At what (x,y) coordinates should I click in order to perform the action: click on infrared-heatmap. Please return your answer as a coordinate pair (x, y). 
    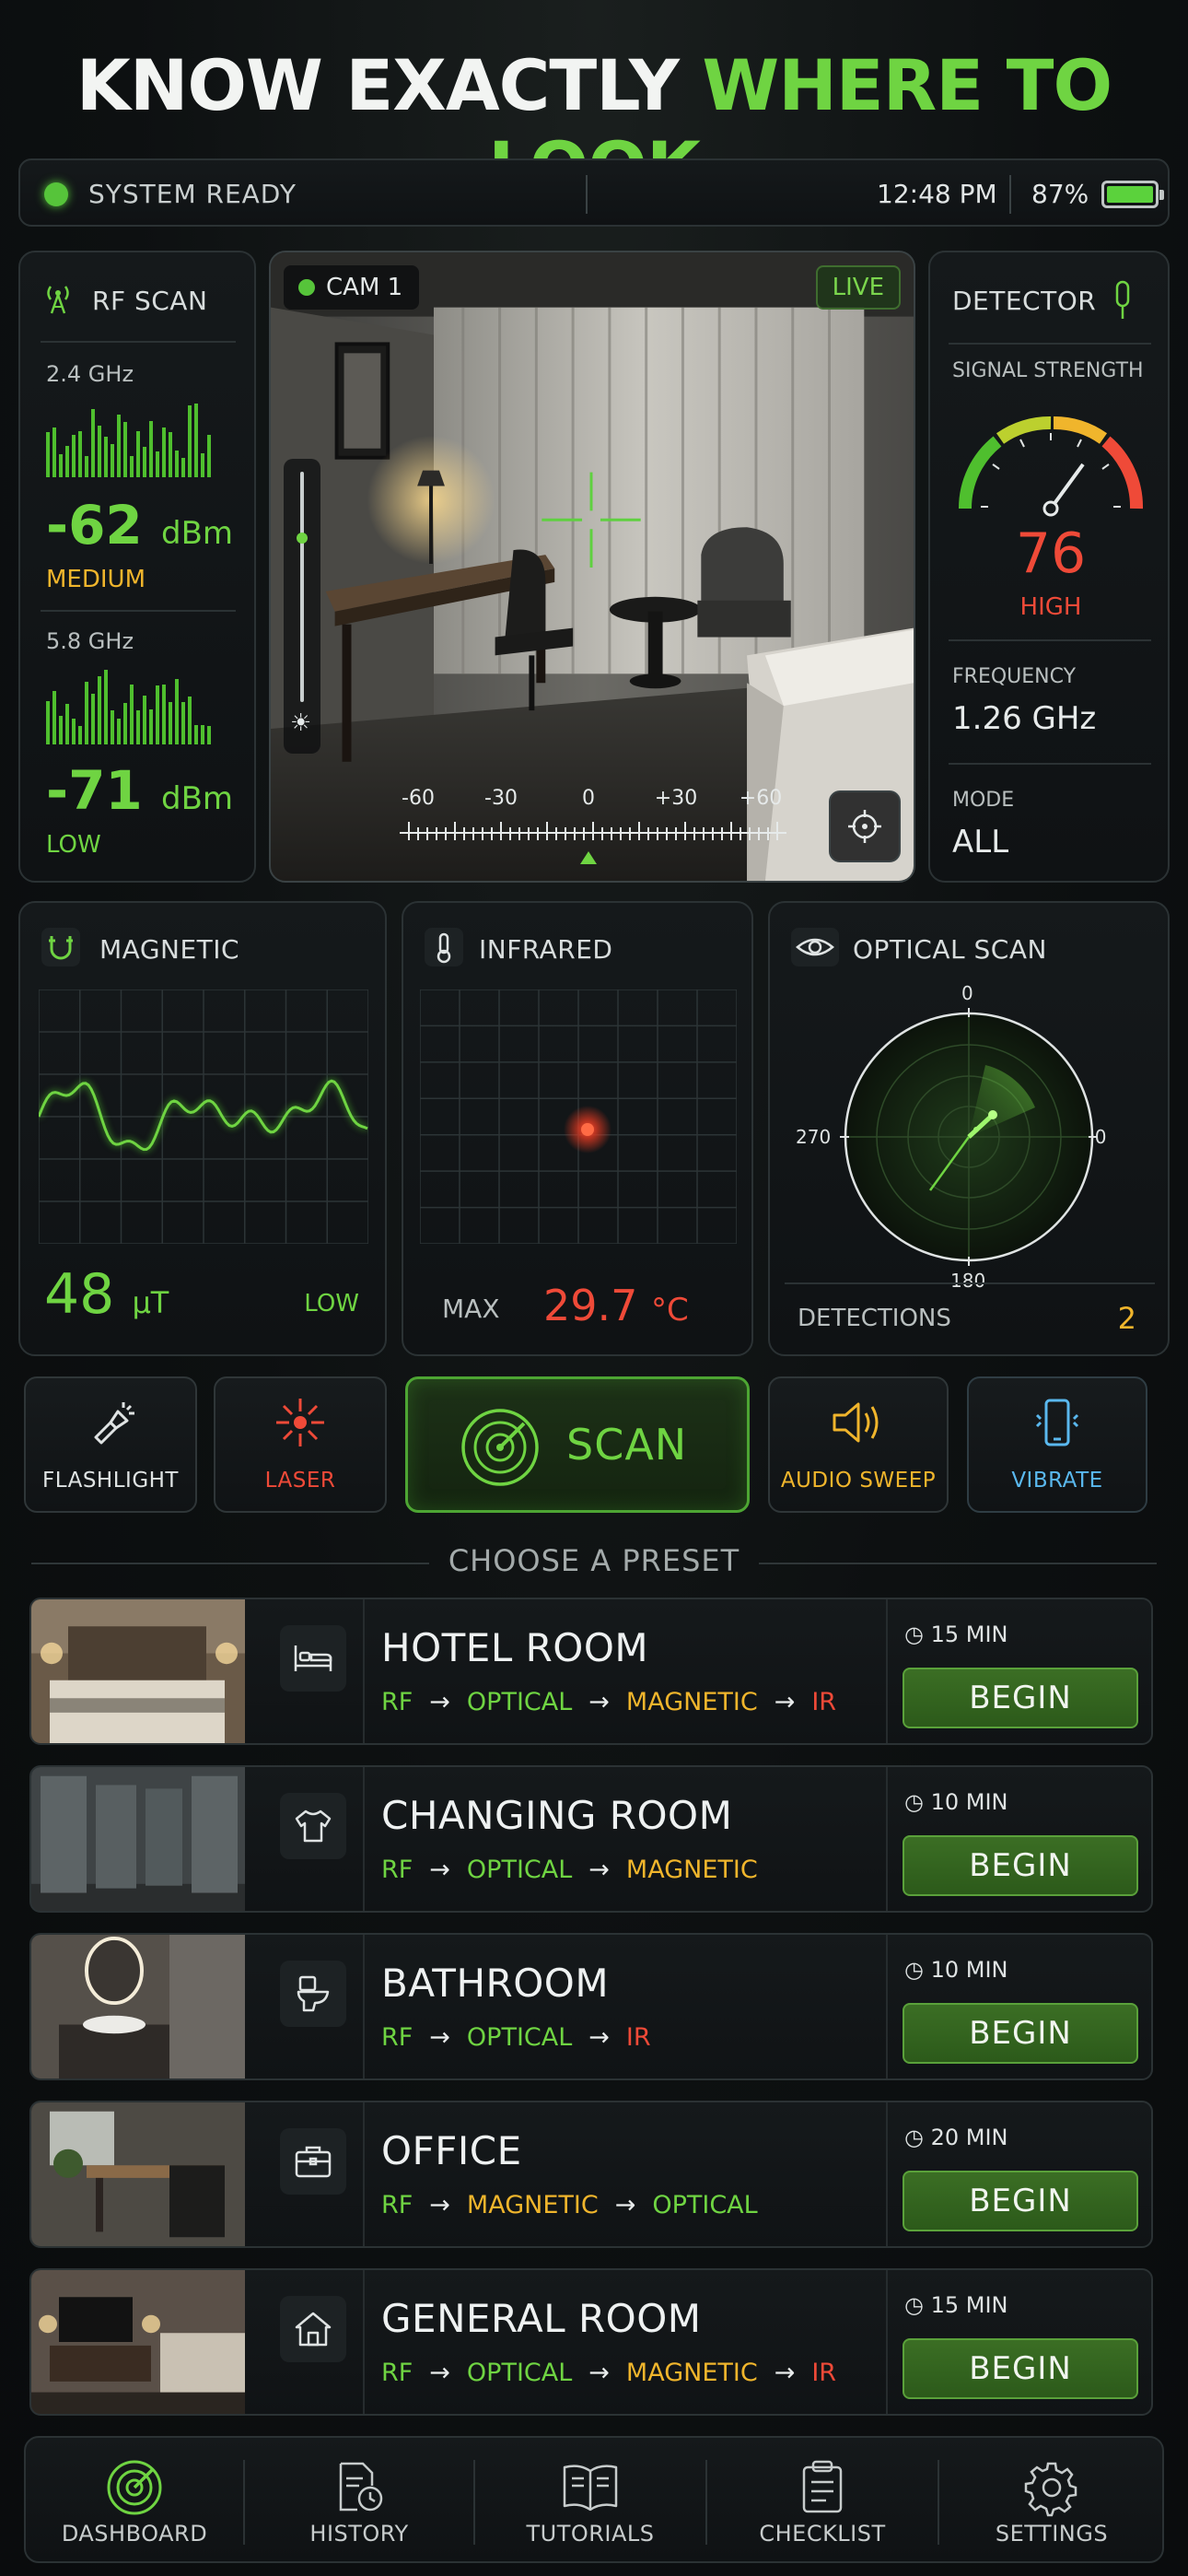
    Looking at the image, I should click on (578, 1116).